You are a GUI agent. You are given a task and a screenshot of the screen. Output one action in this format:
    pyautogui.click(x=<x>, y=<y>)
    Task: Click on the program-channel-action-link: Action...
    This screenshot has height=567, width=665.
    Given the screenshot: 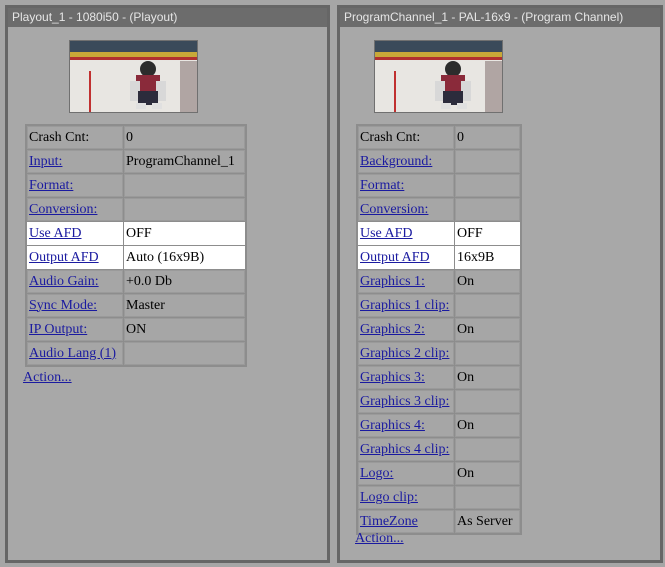 What is the action you would take?
    pyautogui.click(x=379, y=539)
    